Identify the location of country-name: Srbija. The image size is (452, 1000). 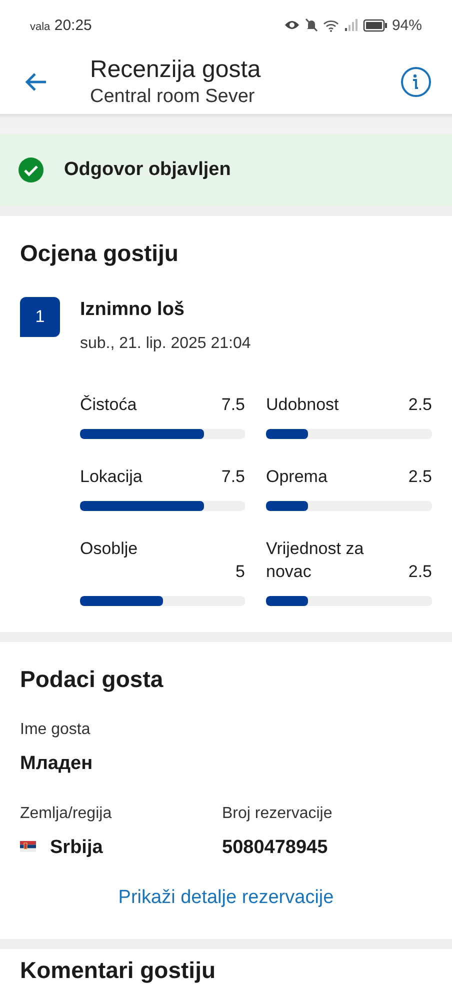
(76, 848).